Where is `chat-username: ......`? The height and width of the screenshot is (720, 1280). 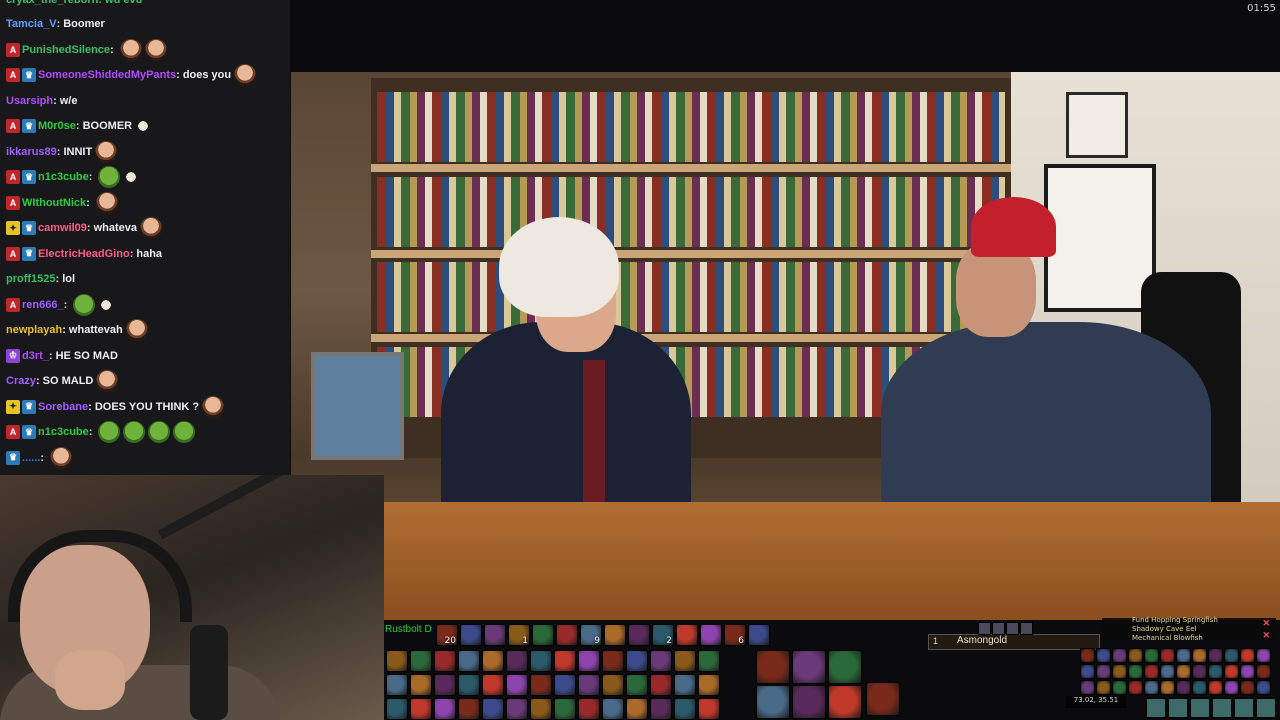
chat-username: ...... is located at coordinates (31, 458).